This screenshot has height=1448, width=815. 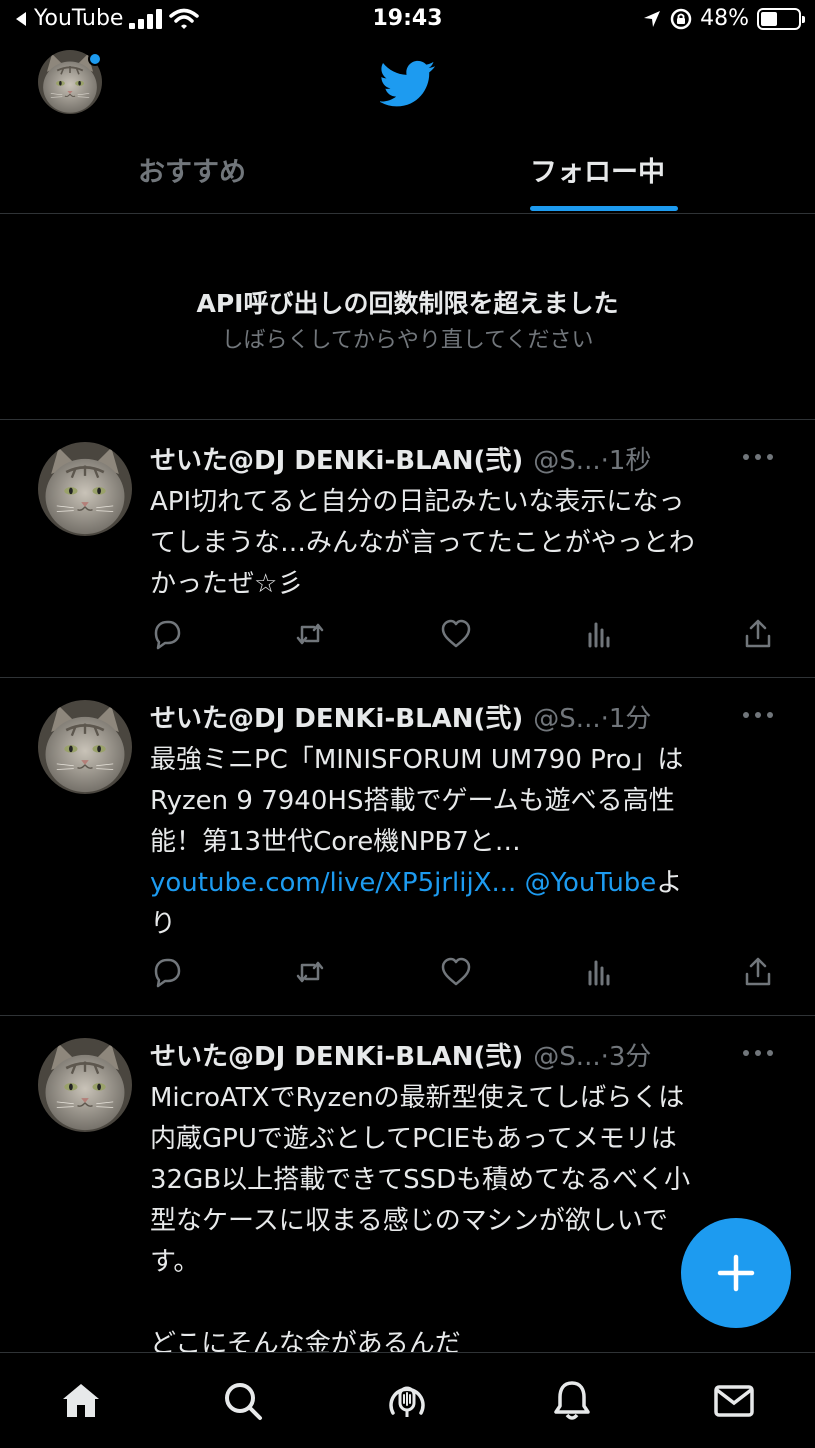 I want to click on compose-plus-icon, so click(x=736, y=1273).